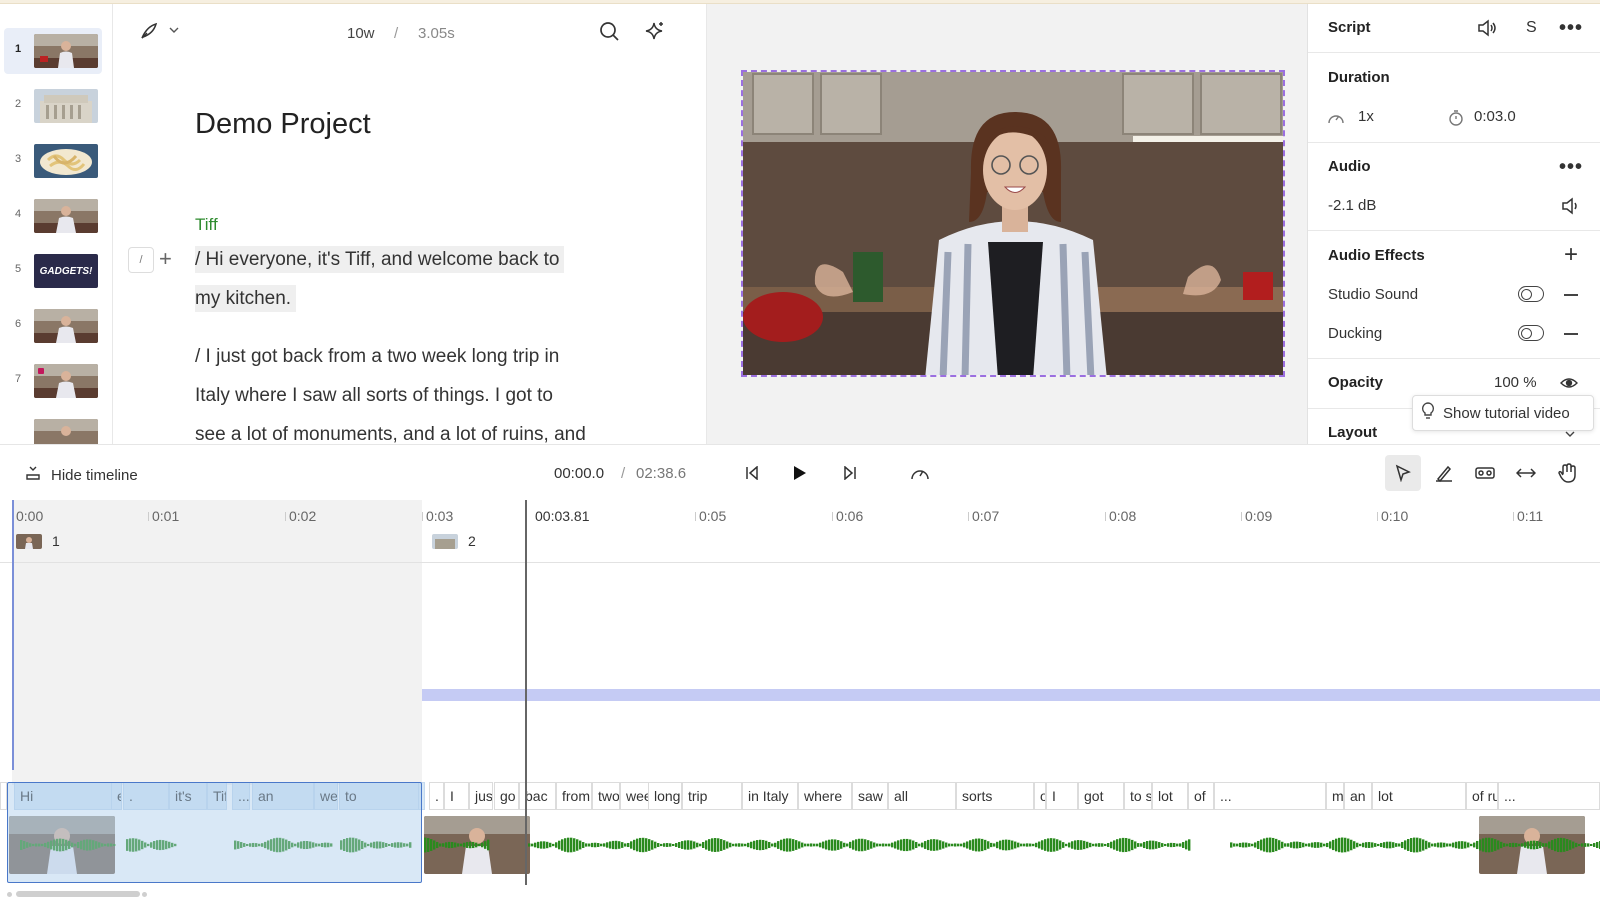  I want to click on script-panel-title: Script, so click(1349, 27).